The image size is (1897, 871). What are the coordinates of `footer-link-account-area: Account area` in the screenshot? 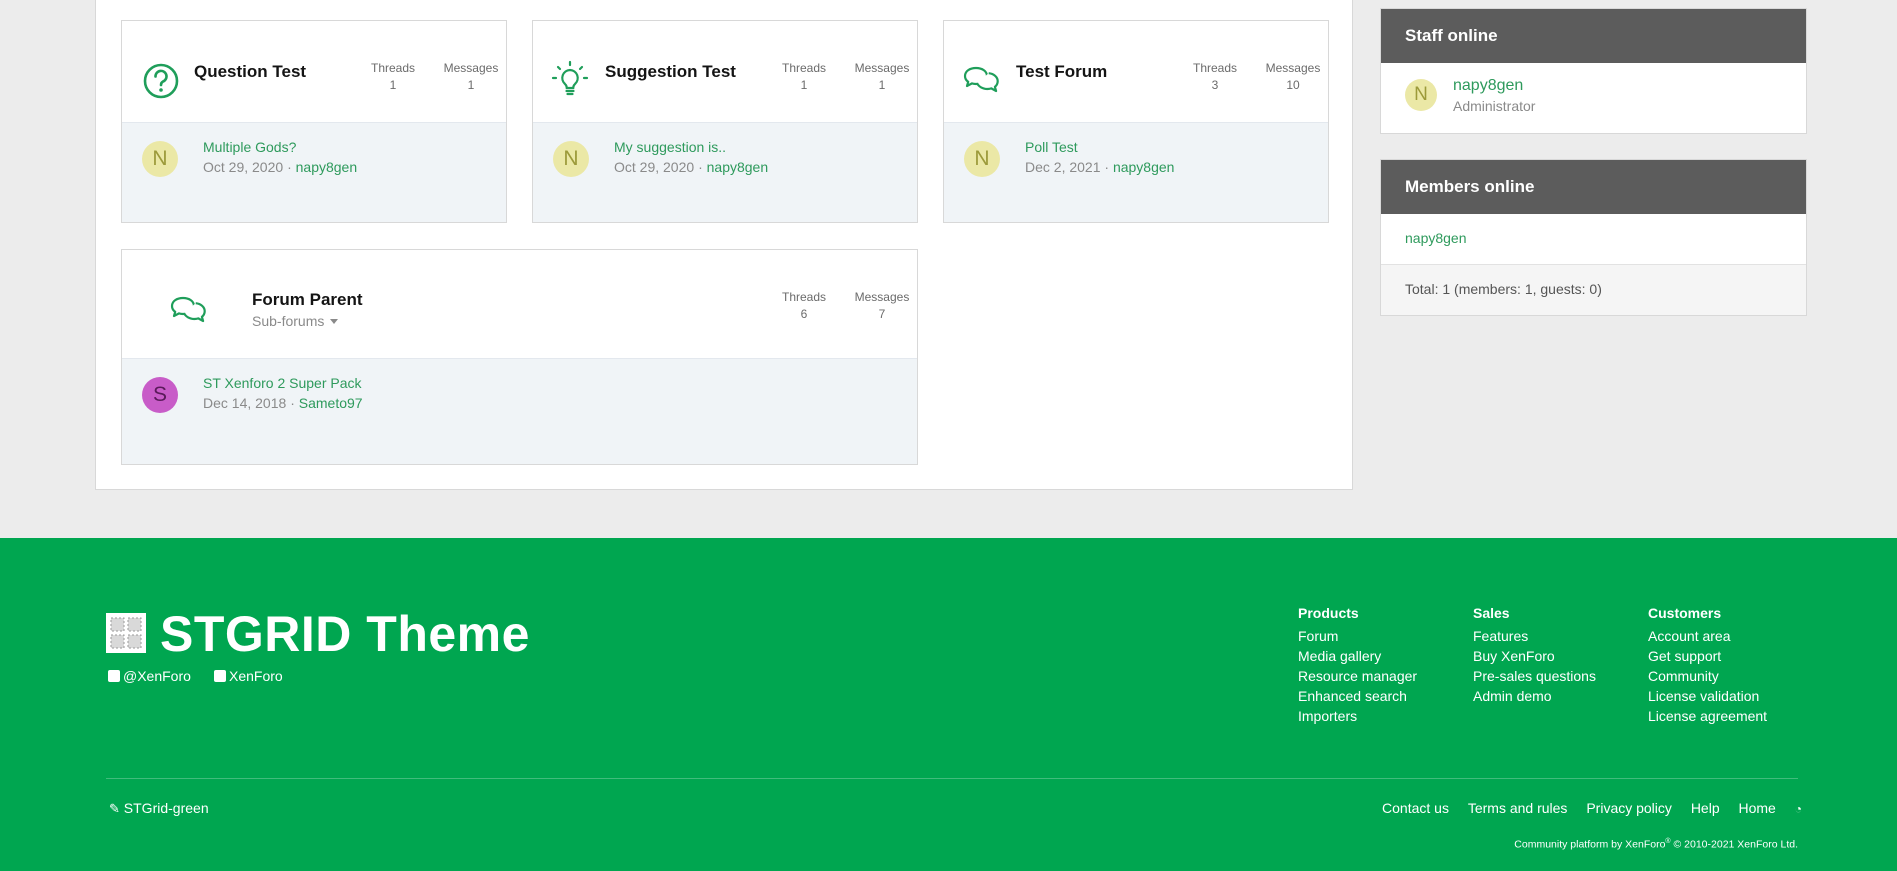 It's located at (1707, 636).